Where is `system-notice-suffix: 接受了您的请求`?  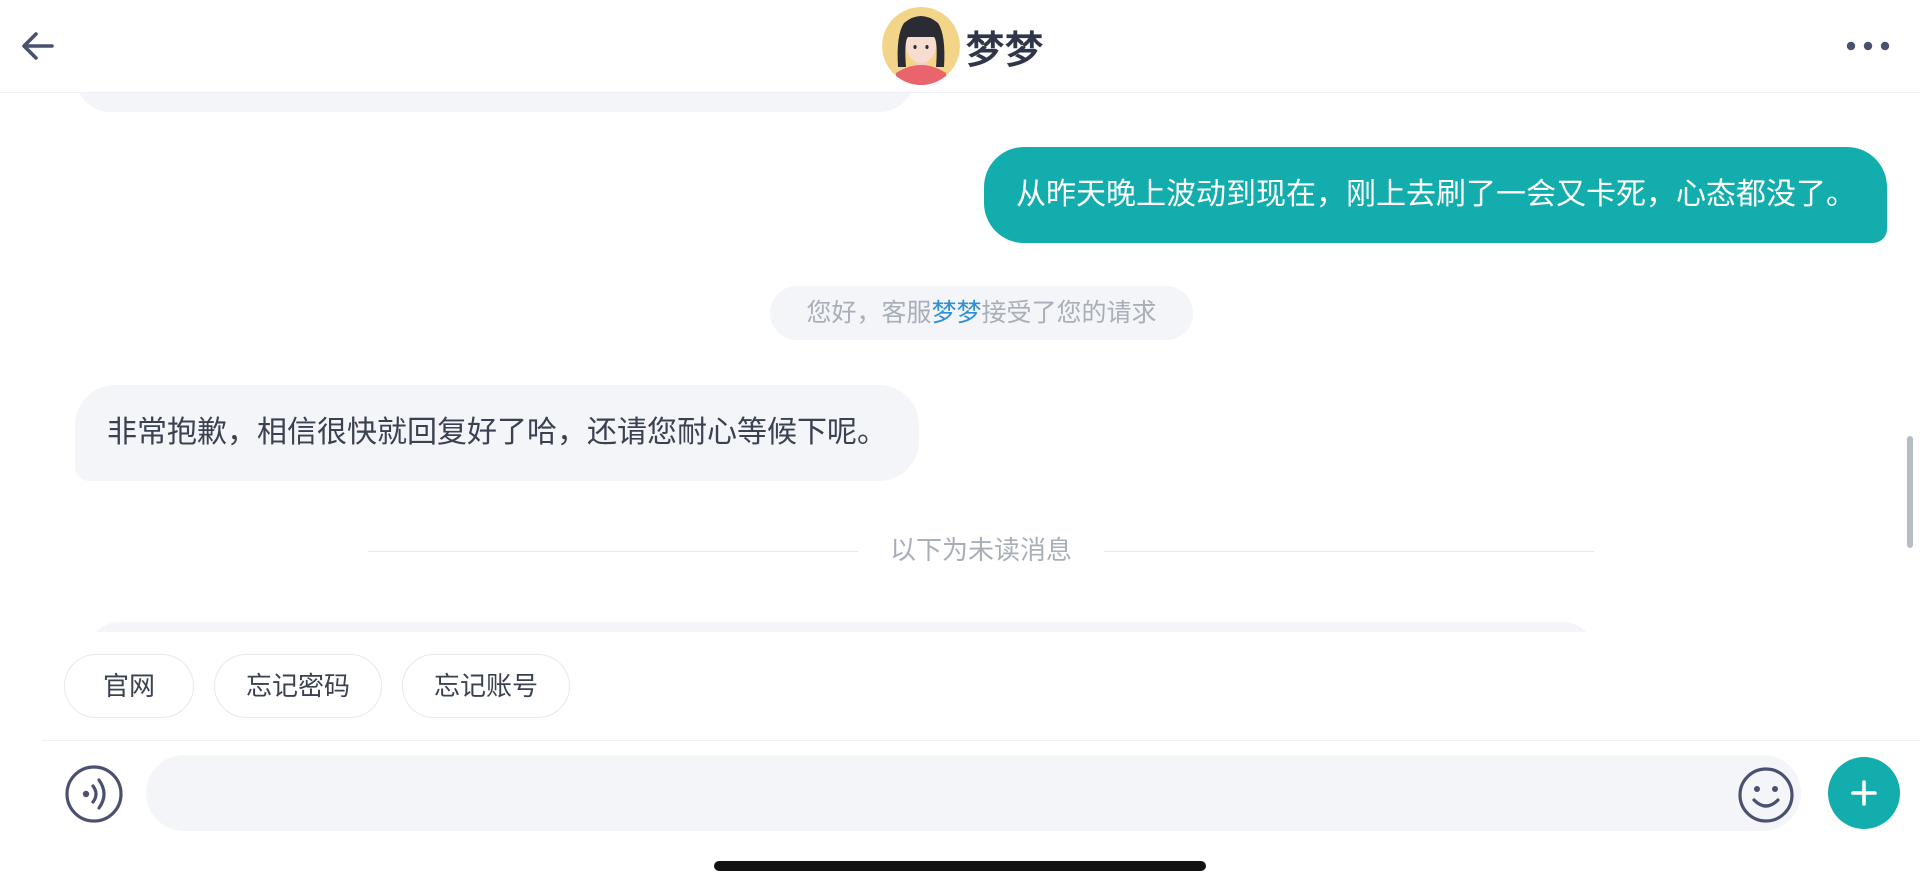 system-notice-suffix: 接受了您的请求 is located at coordinates (1069, 312).